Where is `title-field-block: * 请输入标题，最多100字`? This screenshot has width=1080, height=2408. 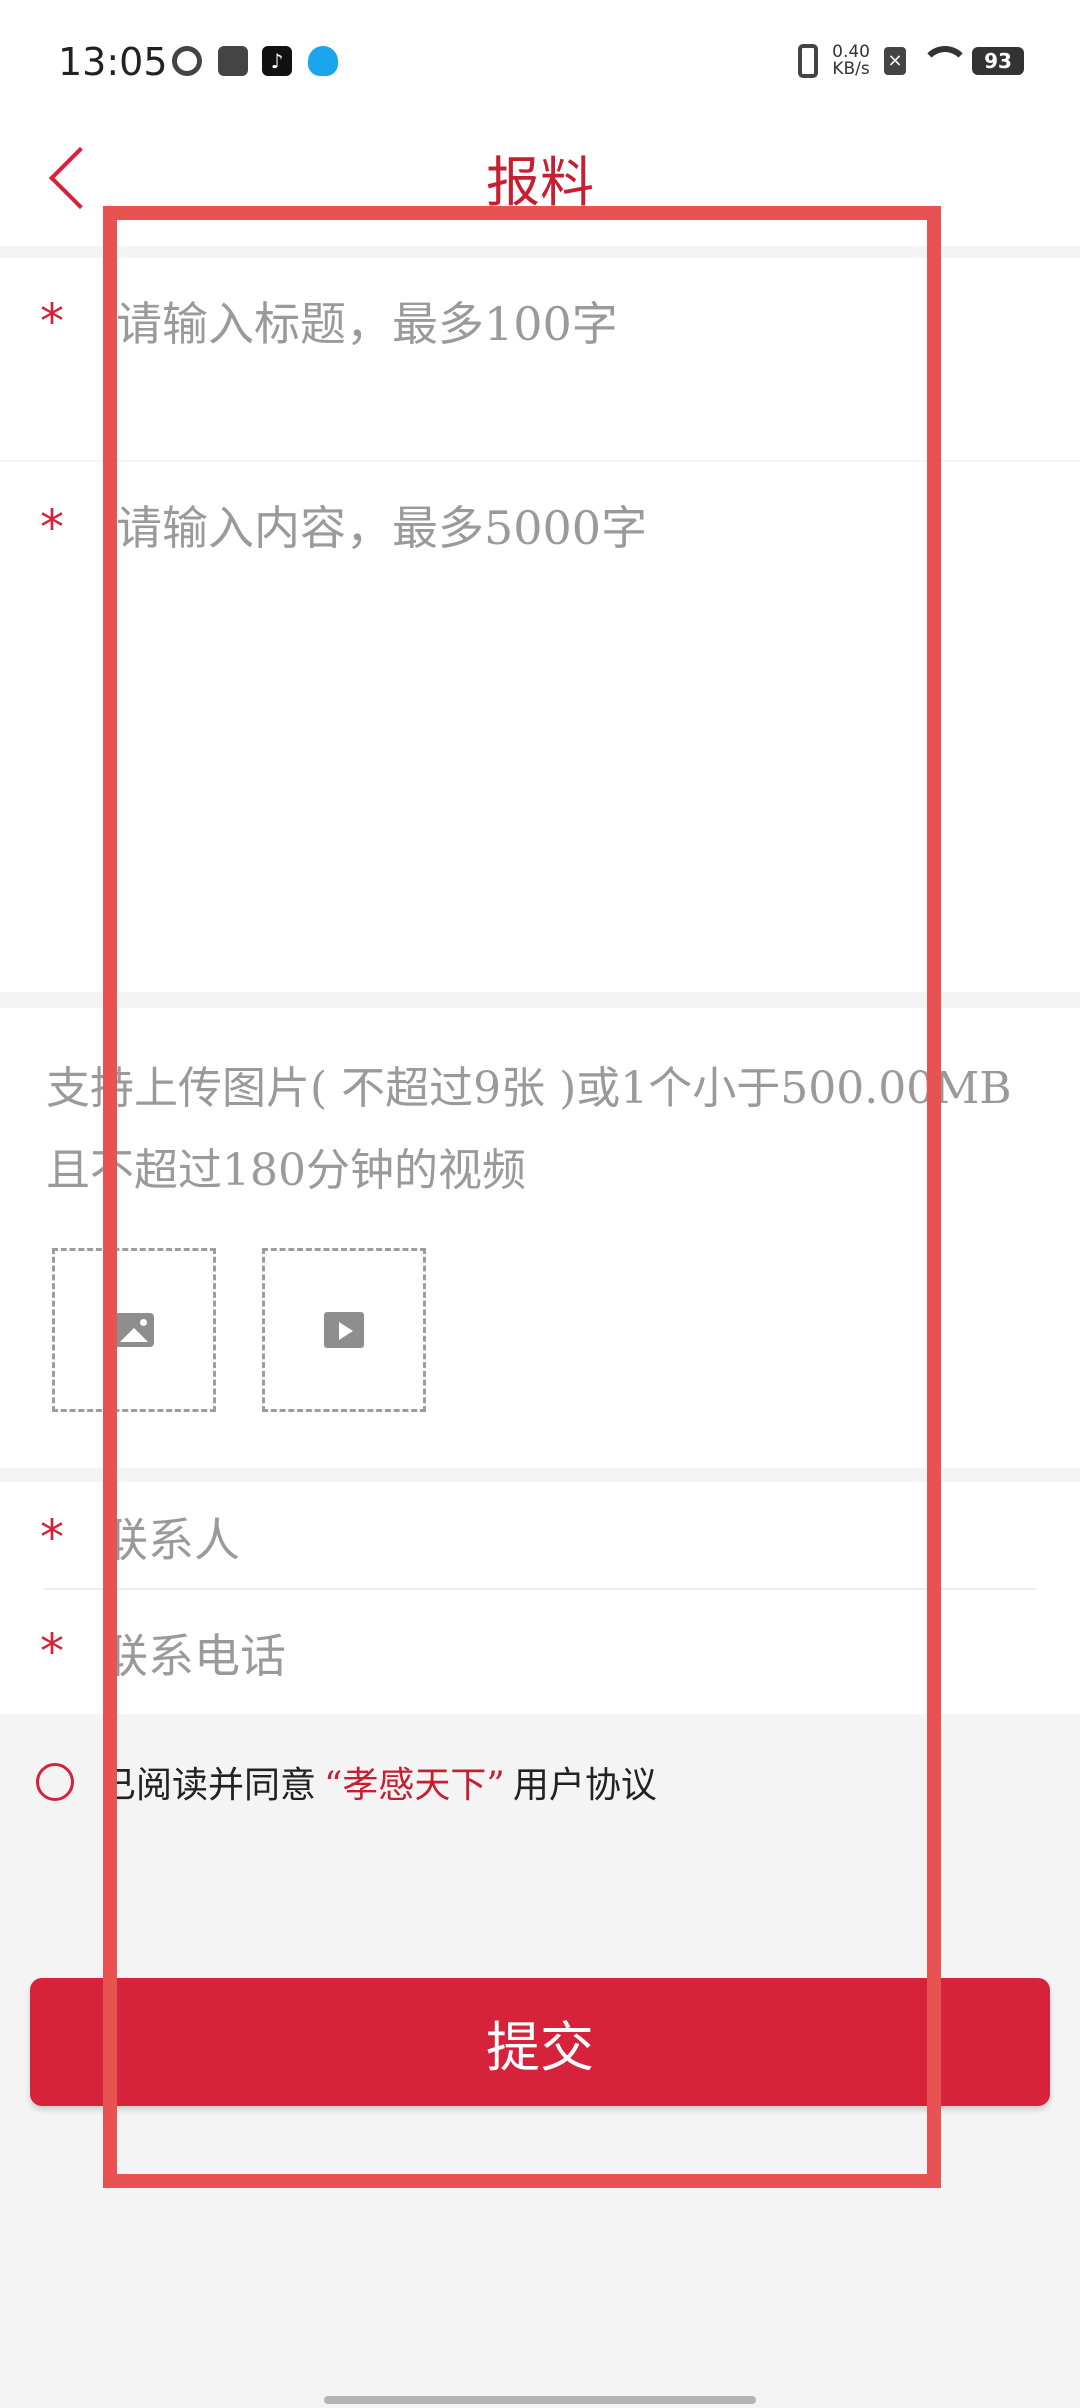
title-field-block: * 请输入标题，最多100字 is located at coordinates (540, 359).